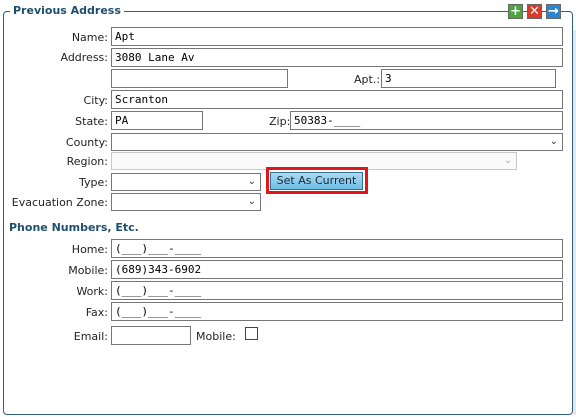 The height and width of the screenshot is (417, 576). What do you see at coordinates (89, 37) in the screenshot?
I see `name-label: Name:` at bounding box center [89, 37].